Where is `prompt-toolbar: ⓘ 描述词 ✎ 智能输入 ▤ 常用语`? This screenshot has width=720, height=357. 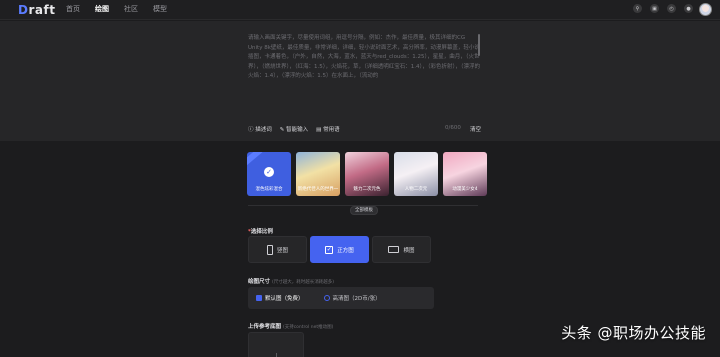 prompt-toolbar: ⓘ 描述词 ✎ 智能输入 ▤ 常用语 is located at coordinates (294, 129).